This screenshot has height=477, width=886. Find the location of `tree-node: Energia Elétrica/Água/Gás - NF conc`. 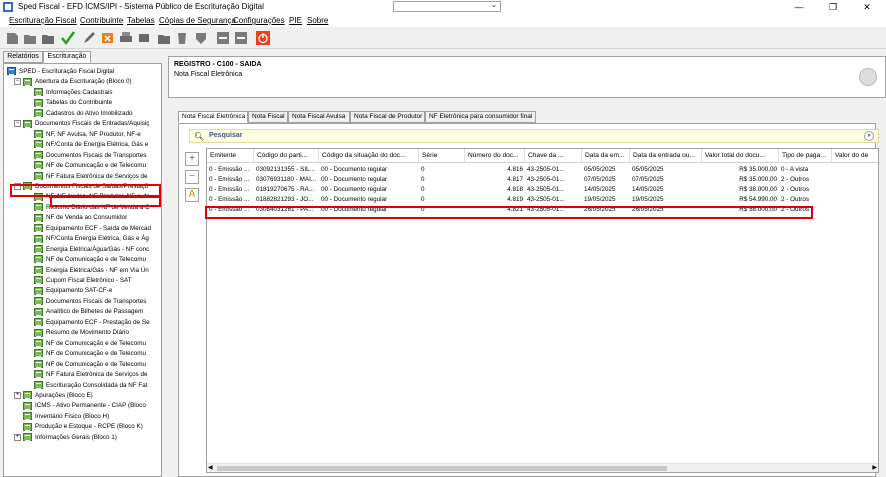

tree-node: Energia Elétrica/Água/Gás - NF conc is located at coordinates (91, 249).